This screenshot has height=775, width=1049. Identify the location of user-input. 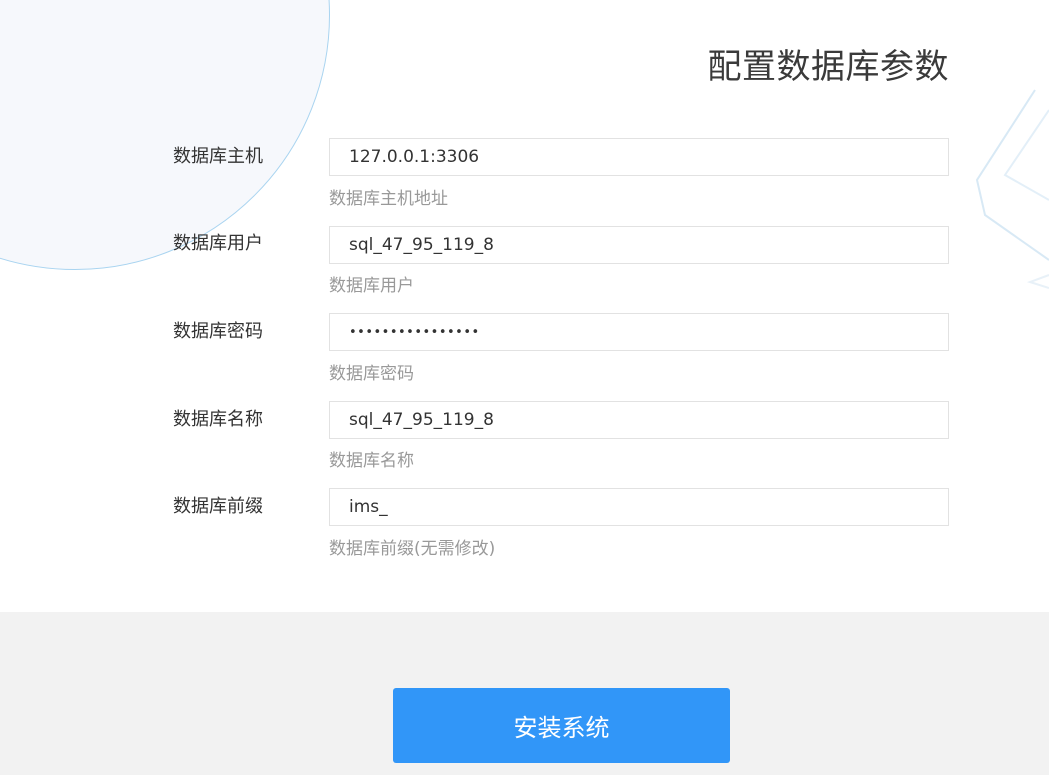
(639, 245).